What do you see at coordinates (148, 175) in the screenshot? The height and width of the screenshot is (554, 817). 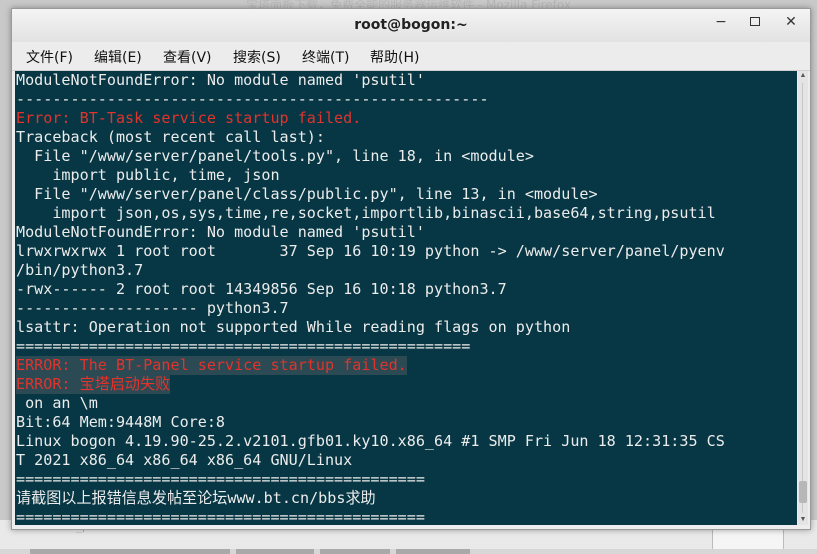 I see `terminal-line: import public, time, json` at bounding box center [148, 175].